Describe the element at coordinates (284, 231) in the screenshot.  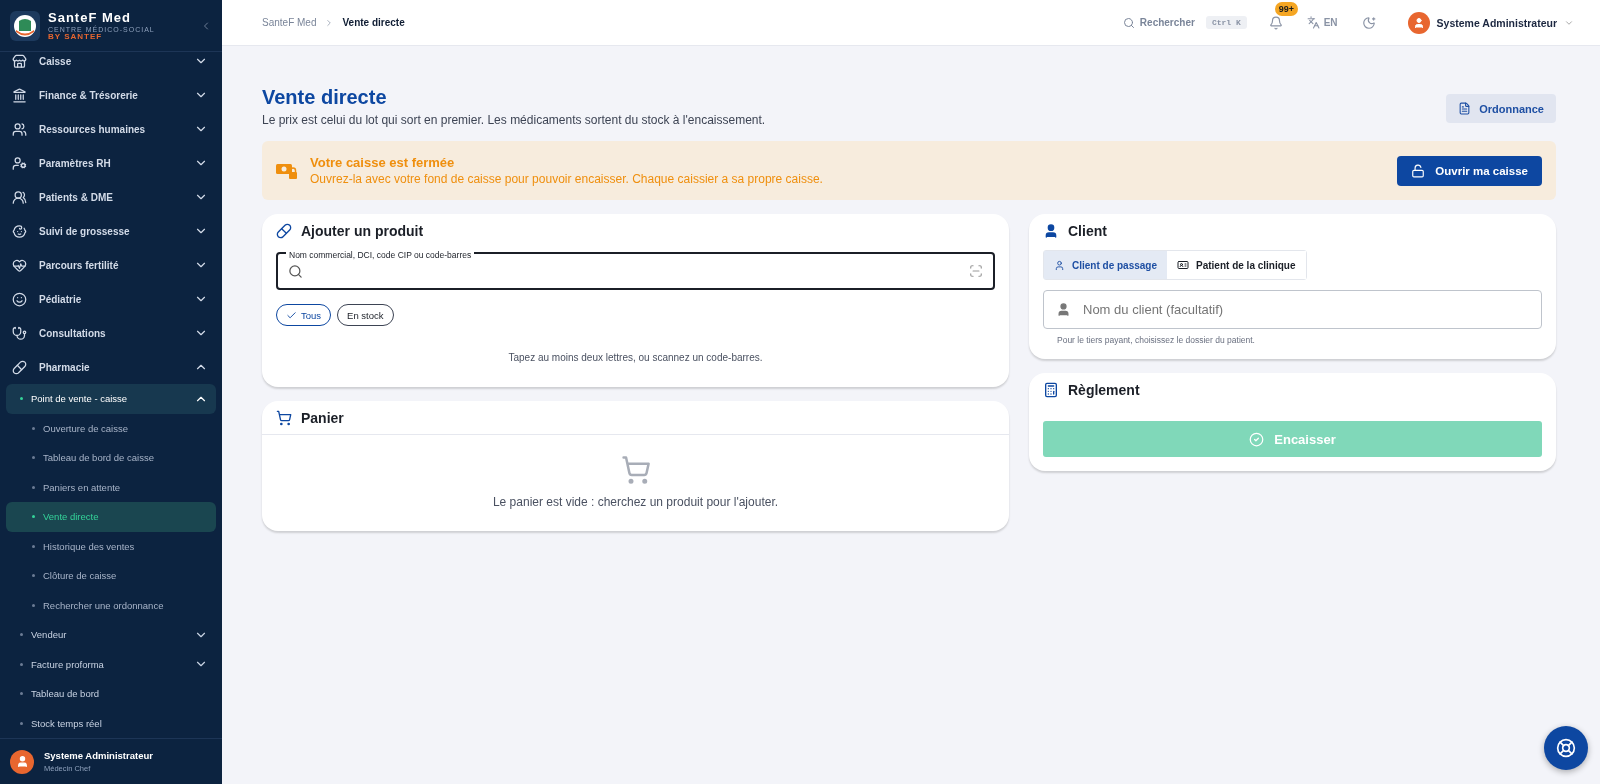
I see `pill-icon` at that location.